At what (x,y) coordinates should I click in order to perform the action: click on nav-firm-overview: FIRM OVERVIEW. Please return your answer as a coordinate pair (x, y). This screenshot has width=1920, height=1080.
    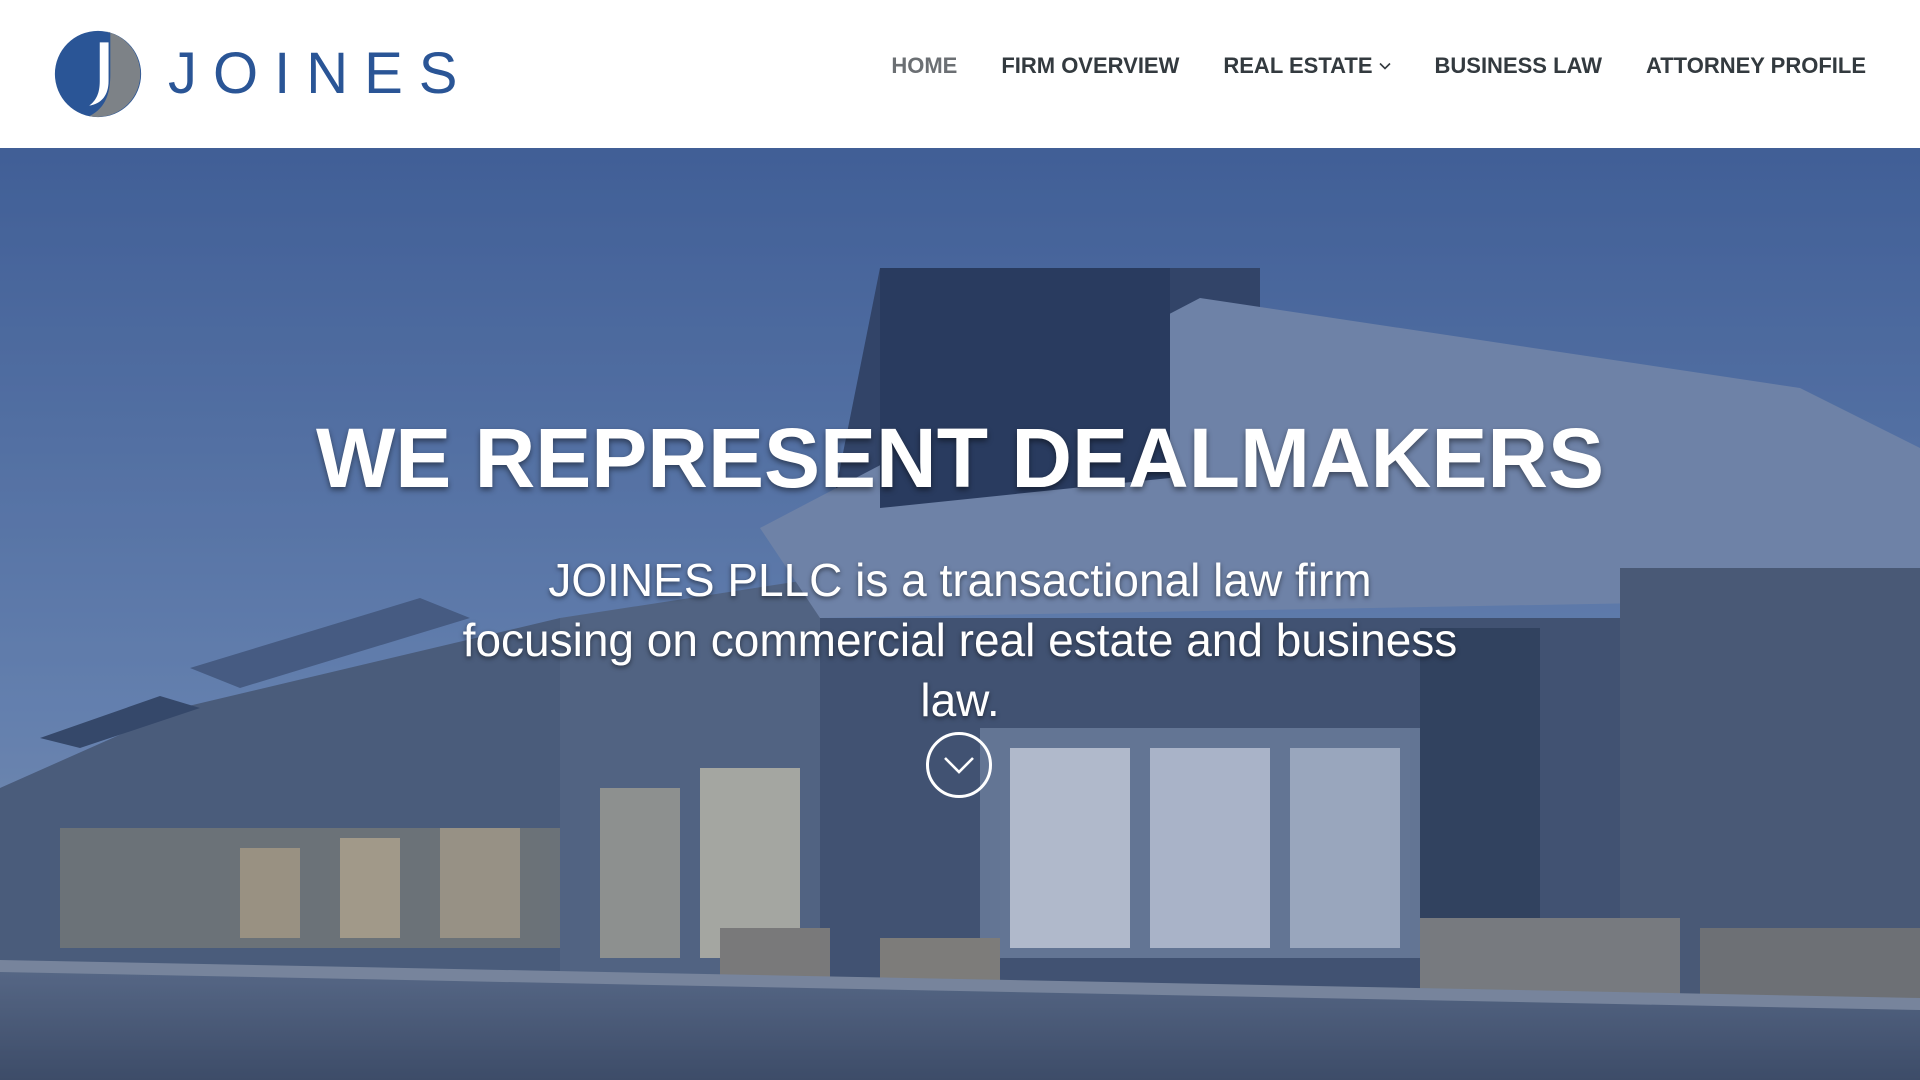
    Looking at the image, I should click on (1090, 66).